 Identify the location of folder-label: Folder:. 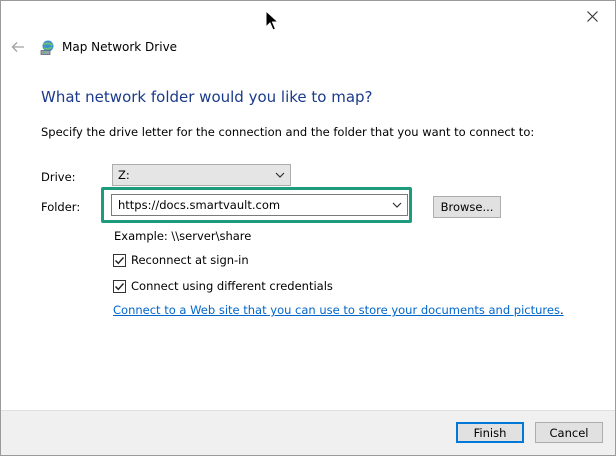
(61, 207).